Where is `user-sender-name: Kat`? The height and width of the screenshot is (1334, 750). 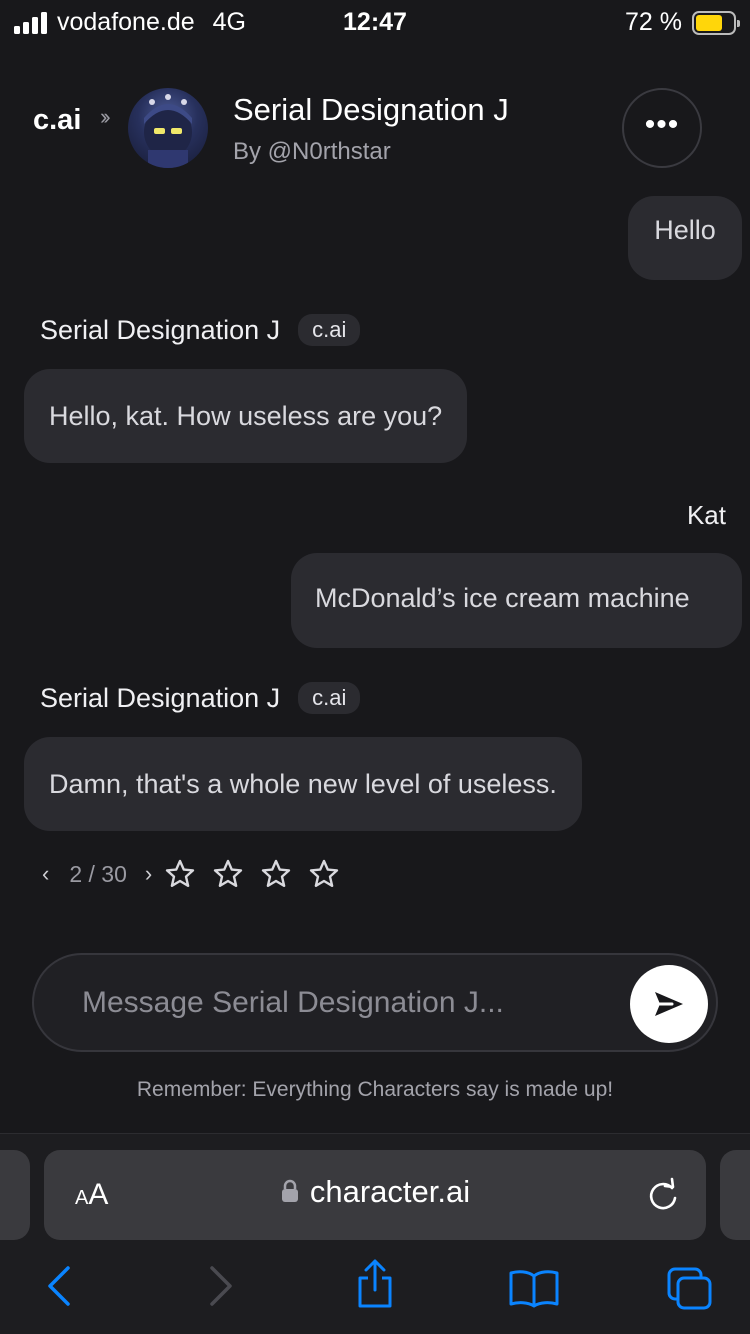
user-sender-name: Kat is located at coordinates (706, 515).